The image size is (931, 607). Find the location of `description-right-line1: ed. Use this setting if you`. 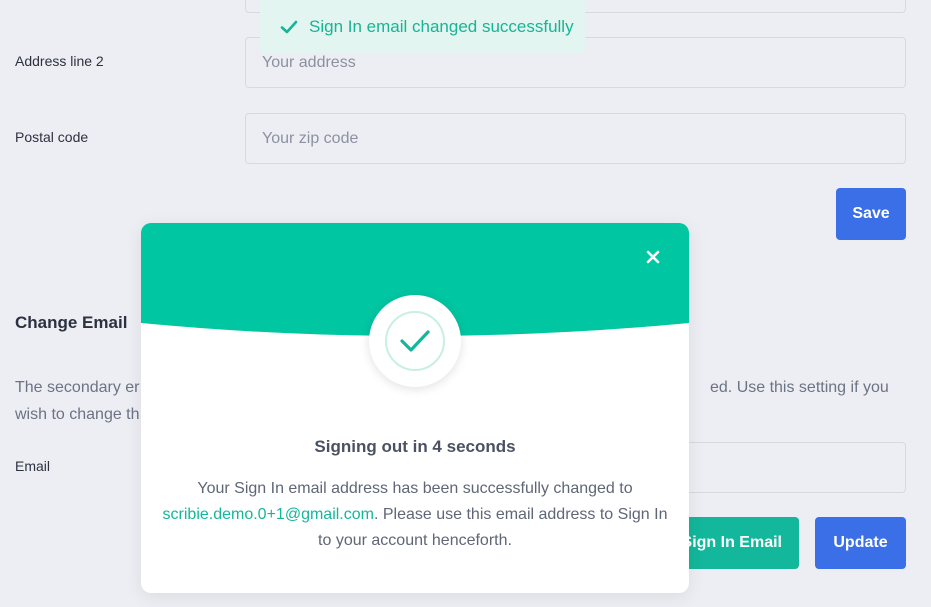

description-right-line1: ed. Use this setting if you is located at coordinates (799, 387).